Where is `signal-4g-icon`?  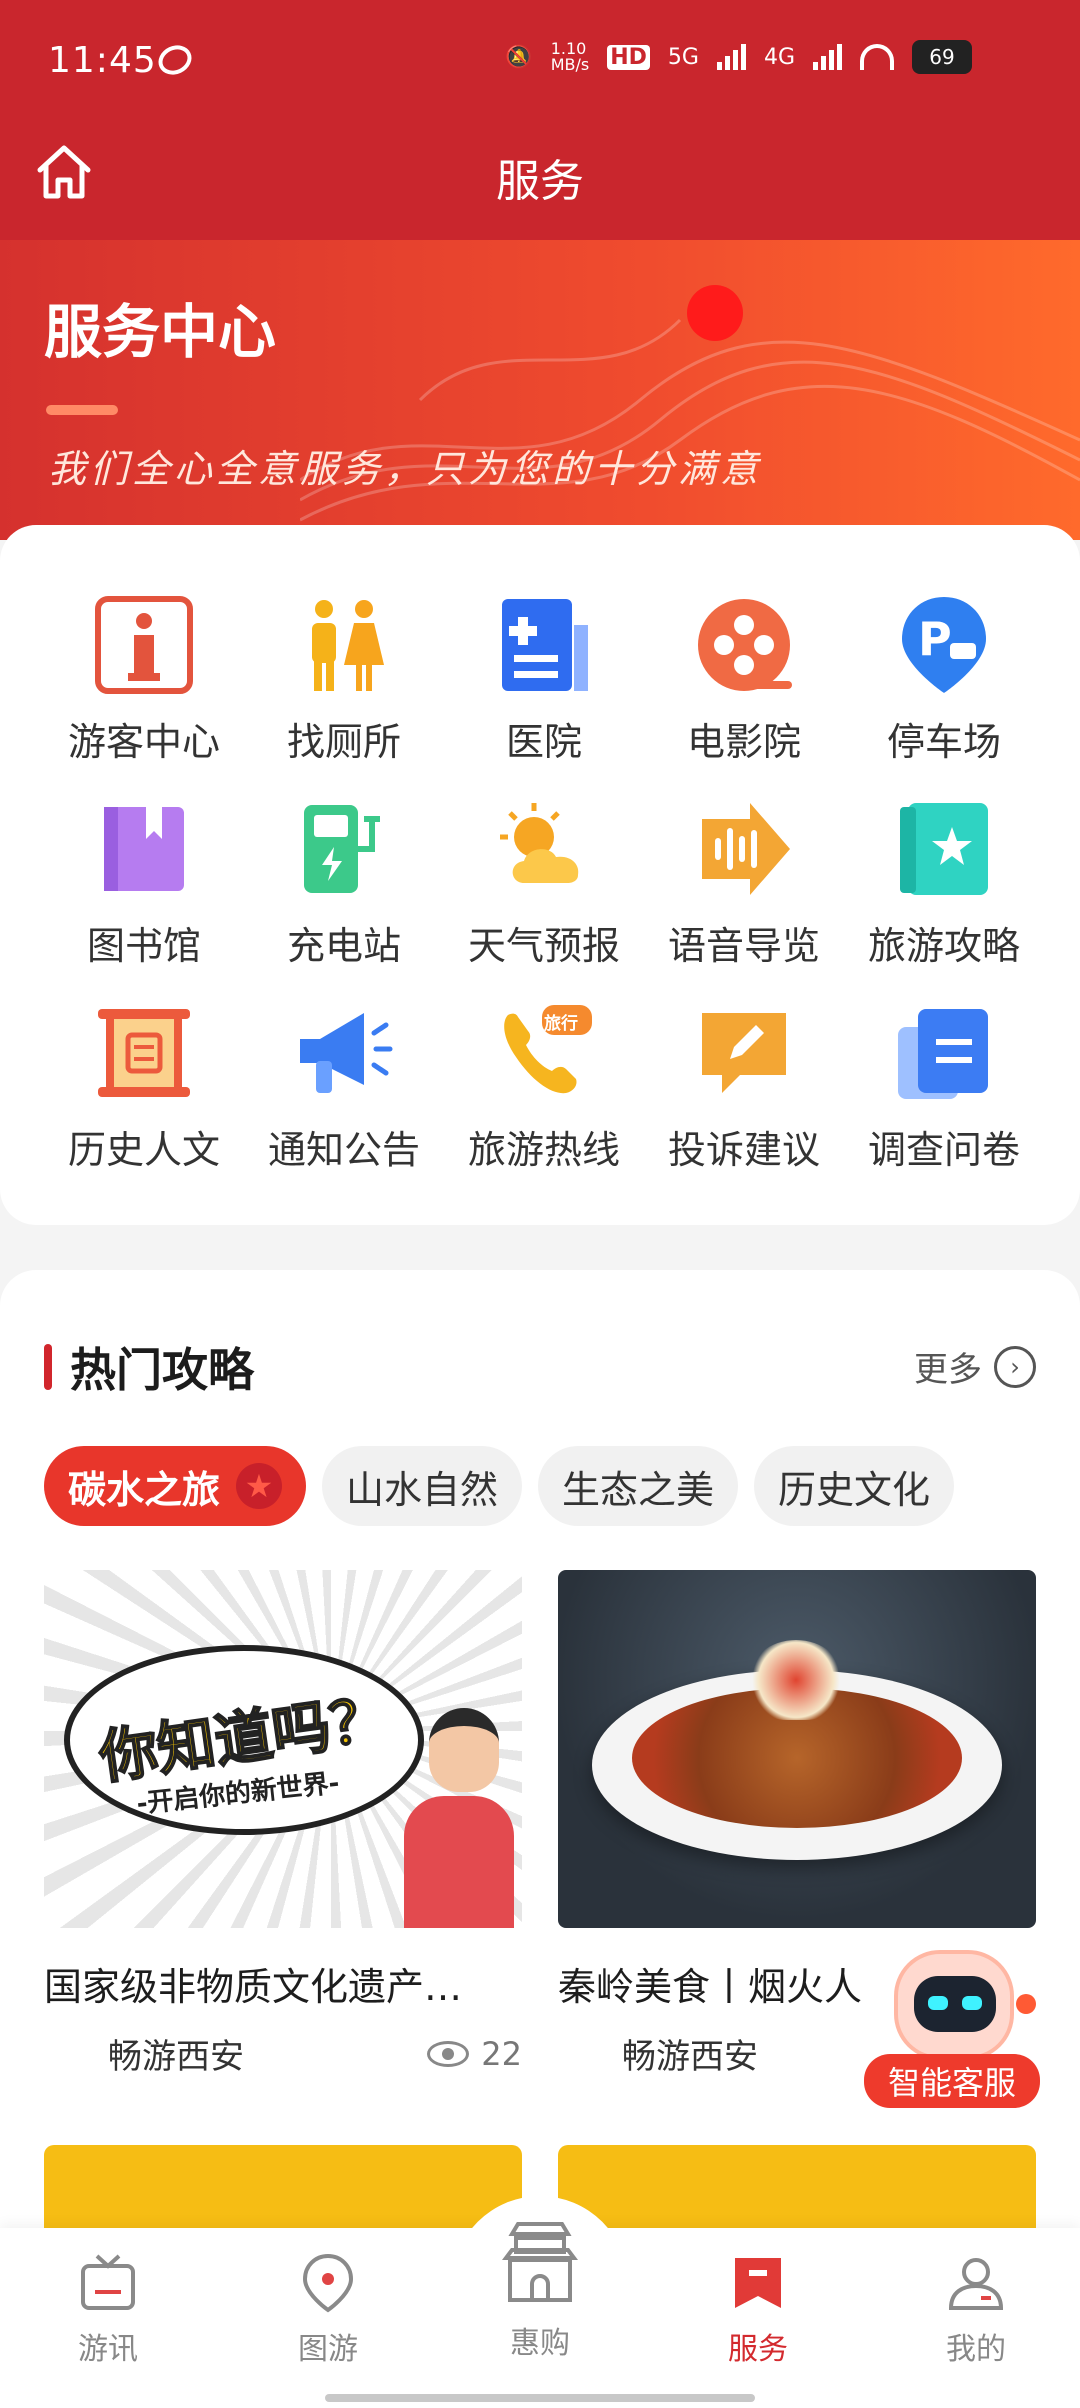
signal-4g-icon is located at coordinates (827, 57).